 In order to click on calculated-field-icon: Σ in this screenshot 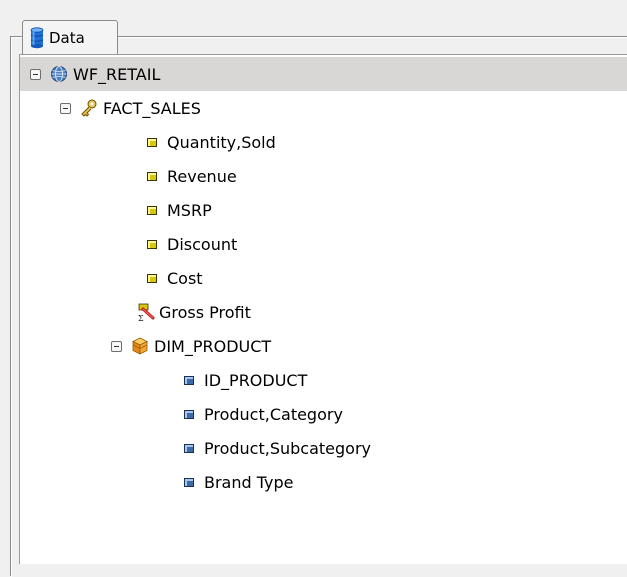, I will do `click(147, 312)`.